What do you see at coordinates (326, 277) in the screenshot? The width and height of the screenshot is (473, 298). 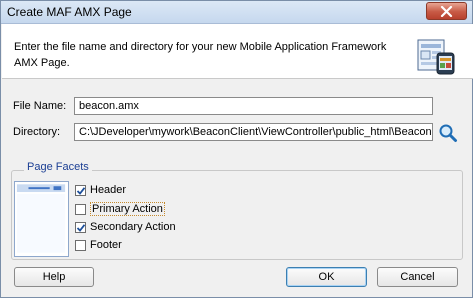 I see `ok-button: OK` at bounding box center [326, 277].